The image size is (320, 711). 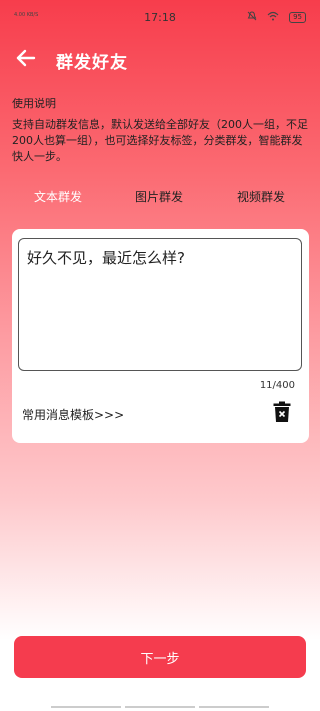 What do you see at coordinates (282, 412) in the screenshot?
I see `trash-icon` at bounding box center [282, 412].